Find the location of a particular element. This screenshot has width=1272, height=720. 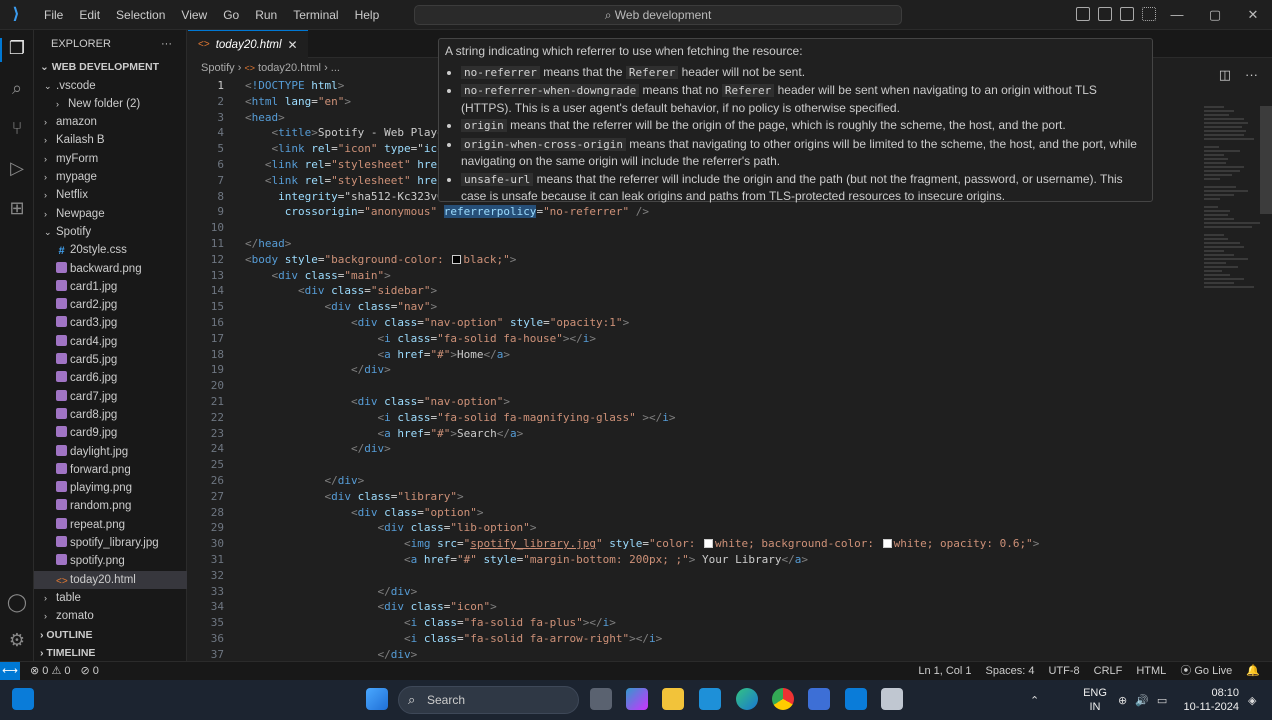

tree-file: random.png is located at coordinates (110, 506).